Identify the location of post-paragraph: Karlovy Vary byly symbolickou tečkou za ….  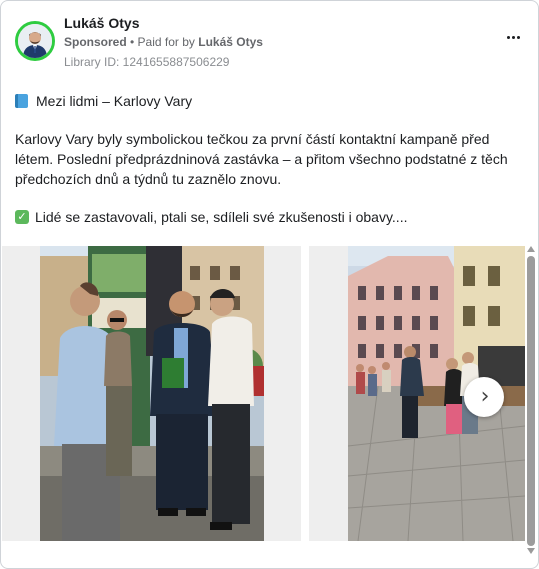
(261, 159).